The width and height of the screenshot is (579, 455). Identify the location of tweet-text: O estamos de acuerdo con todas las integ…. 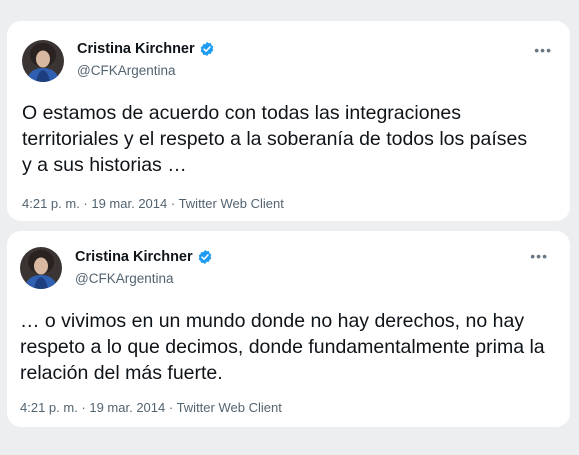
(275, 139).